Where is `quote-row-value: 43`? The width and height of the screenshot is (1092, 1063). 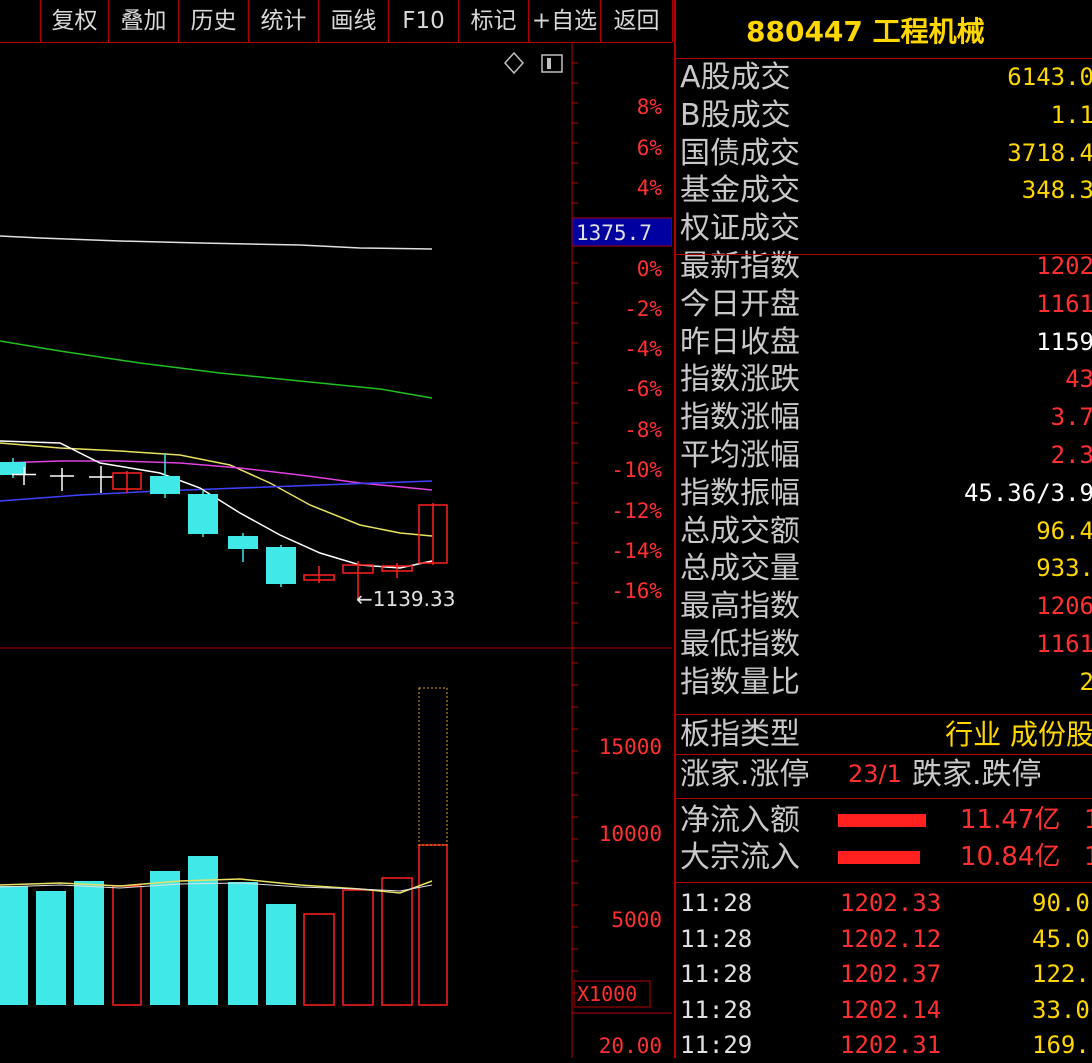 quote-row-value: 43 is located at coordinates (1078, 379).